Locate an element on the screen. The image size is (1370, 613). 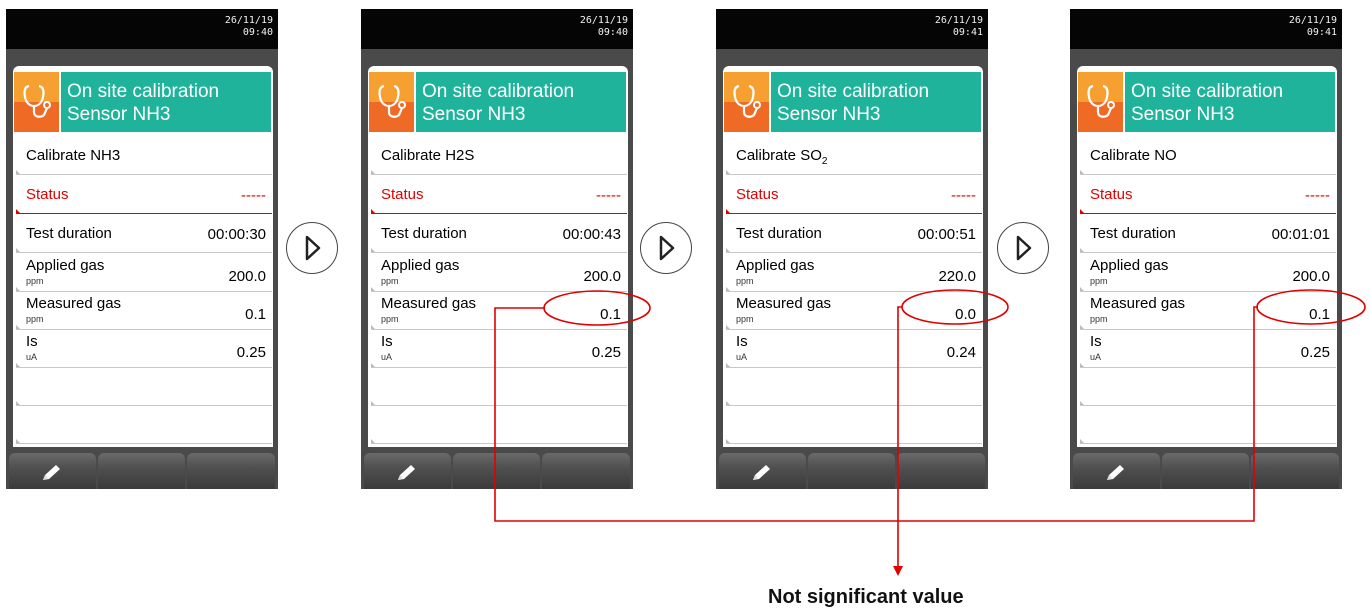
pointer-line is located at coordinates (899, 436).